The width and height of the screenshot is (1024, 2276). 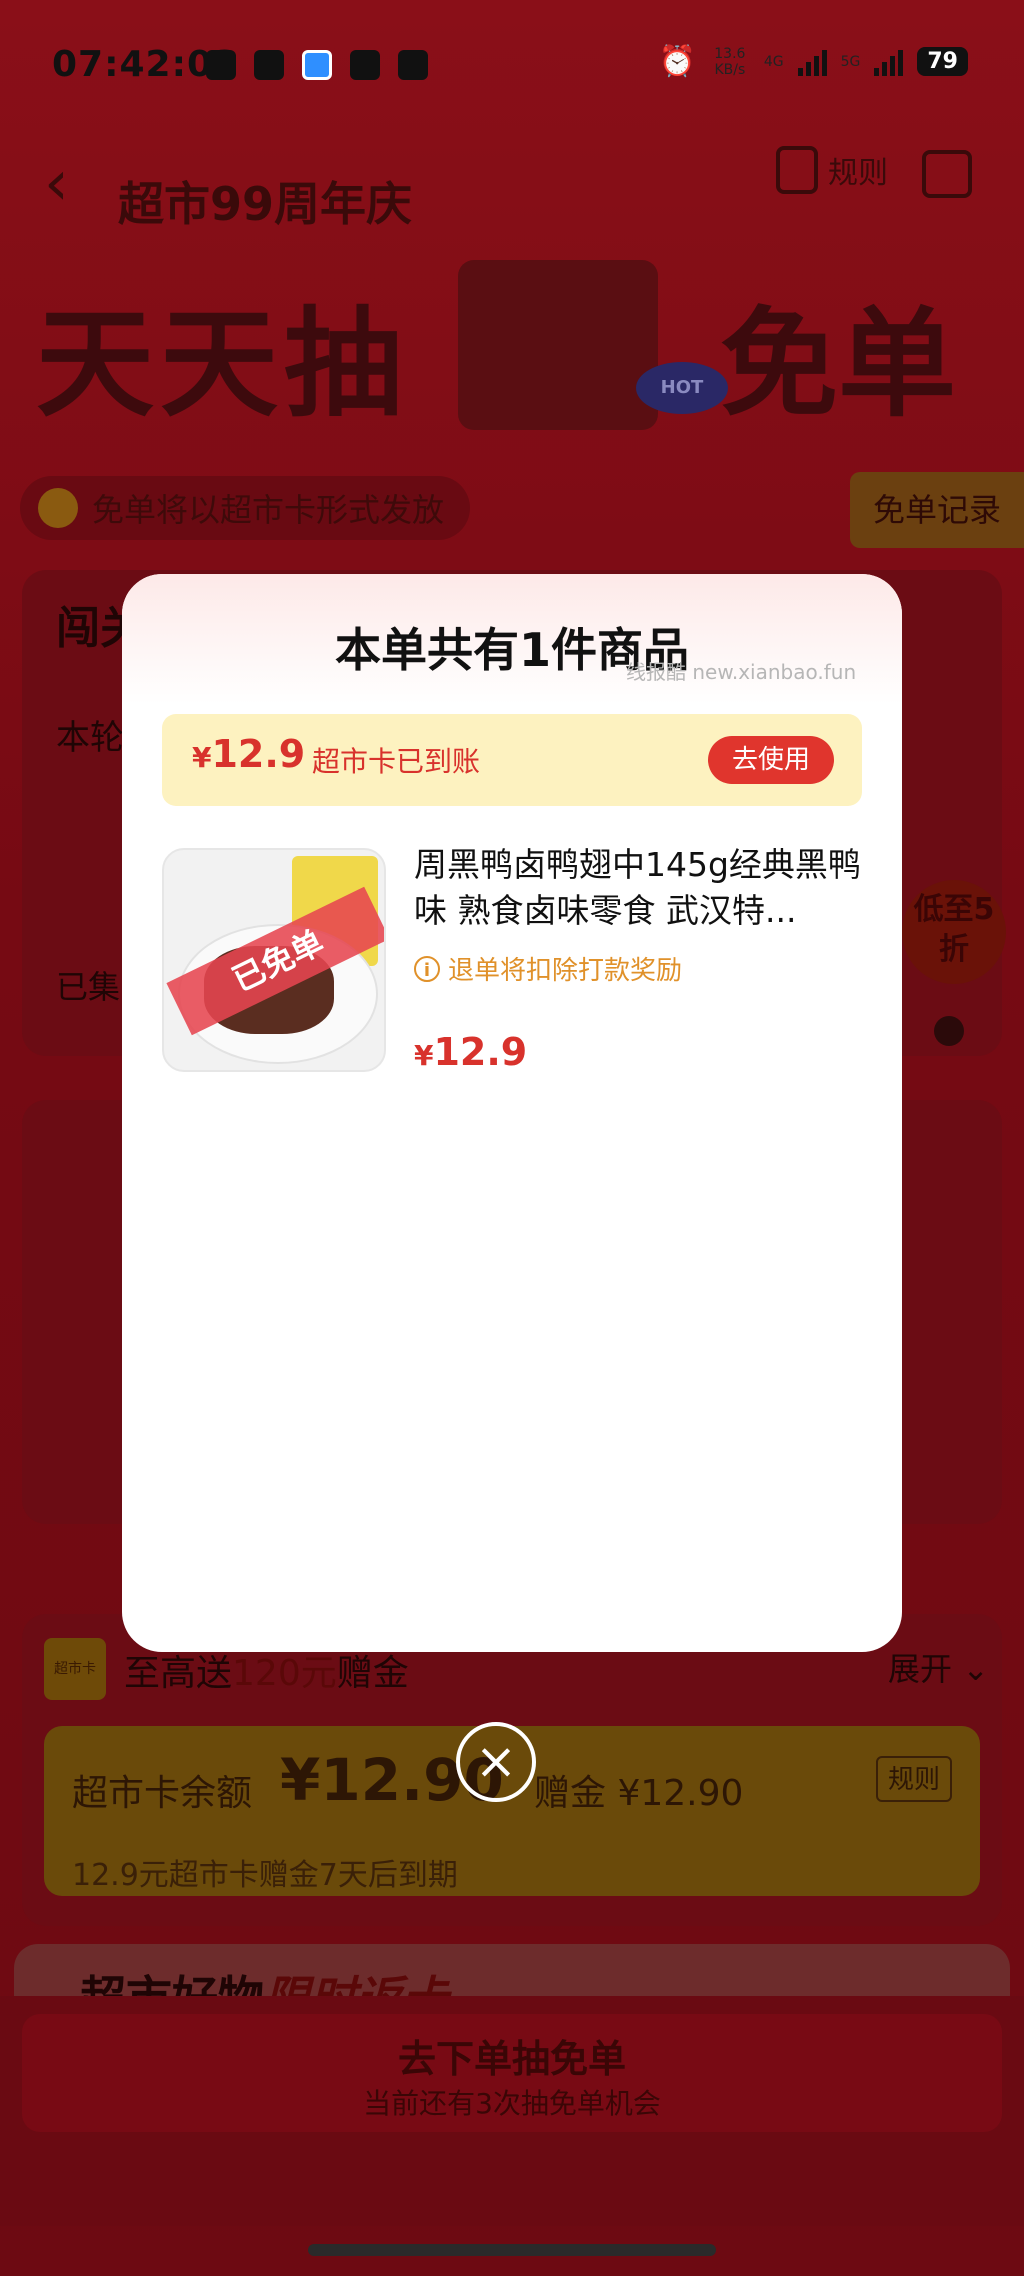 What do you see at coordinates (480, 1052) in the screenshot?
I see `product-price-value: 12.9` at bounding box center [480, 1052].